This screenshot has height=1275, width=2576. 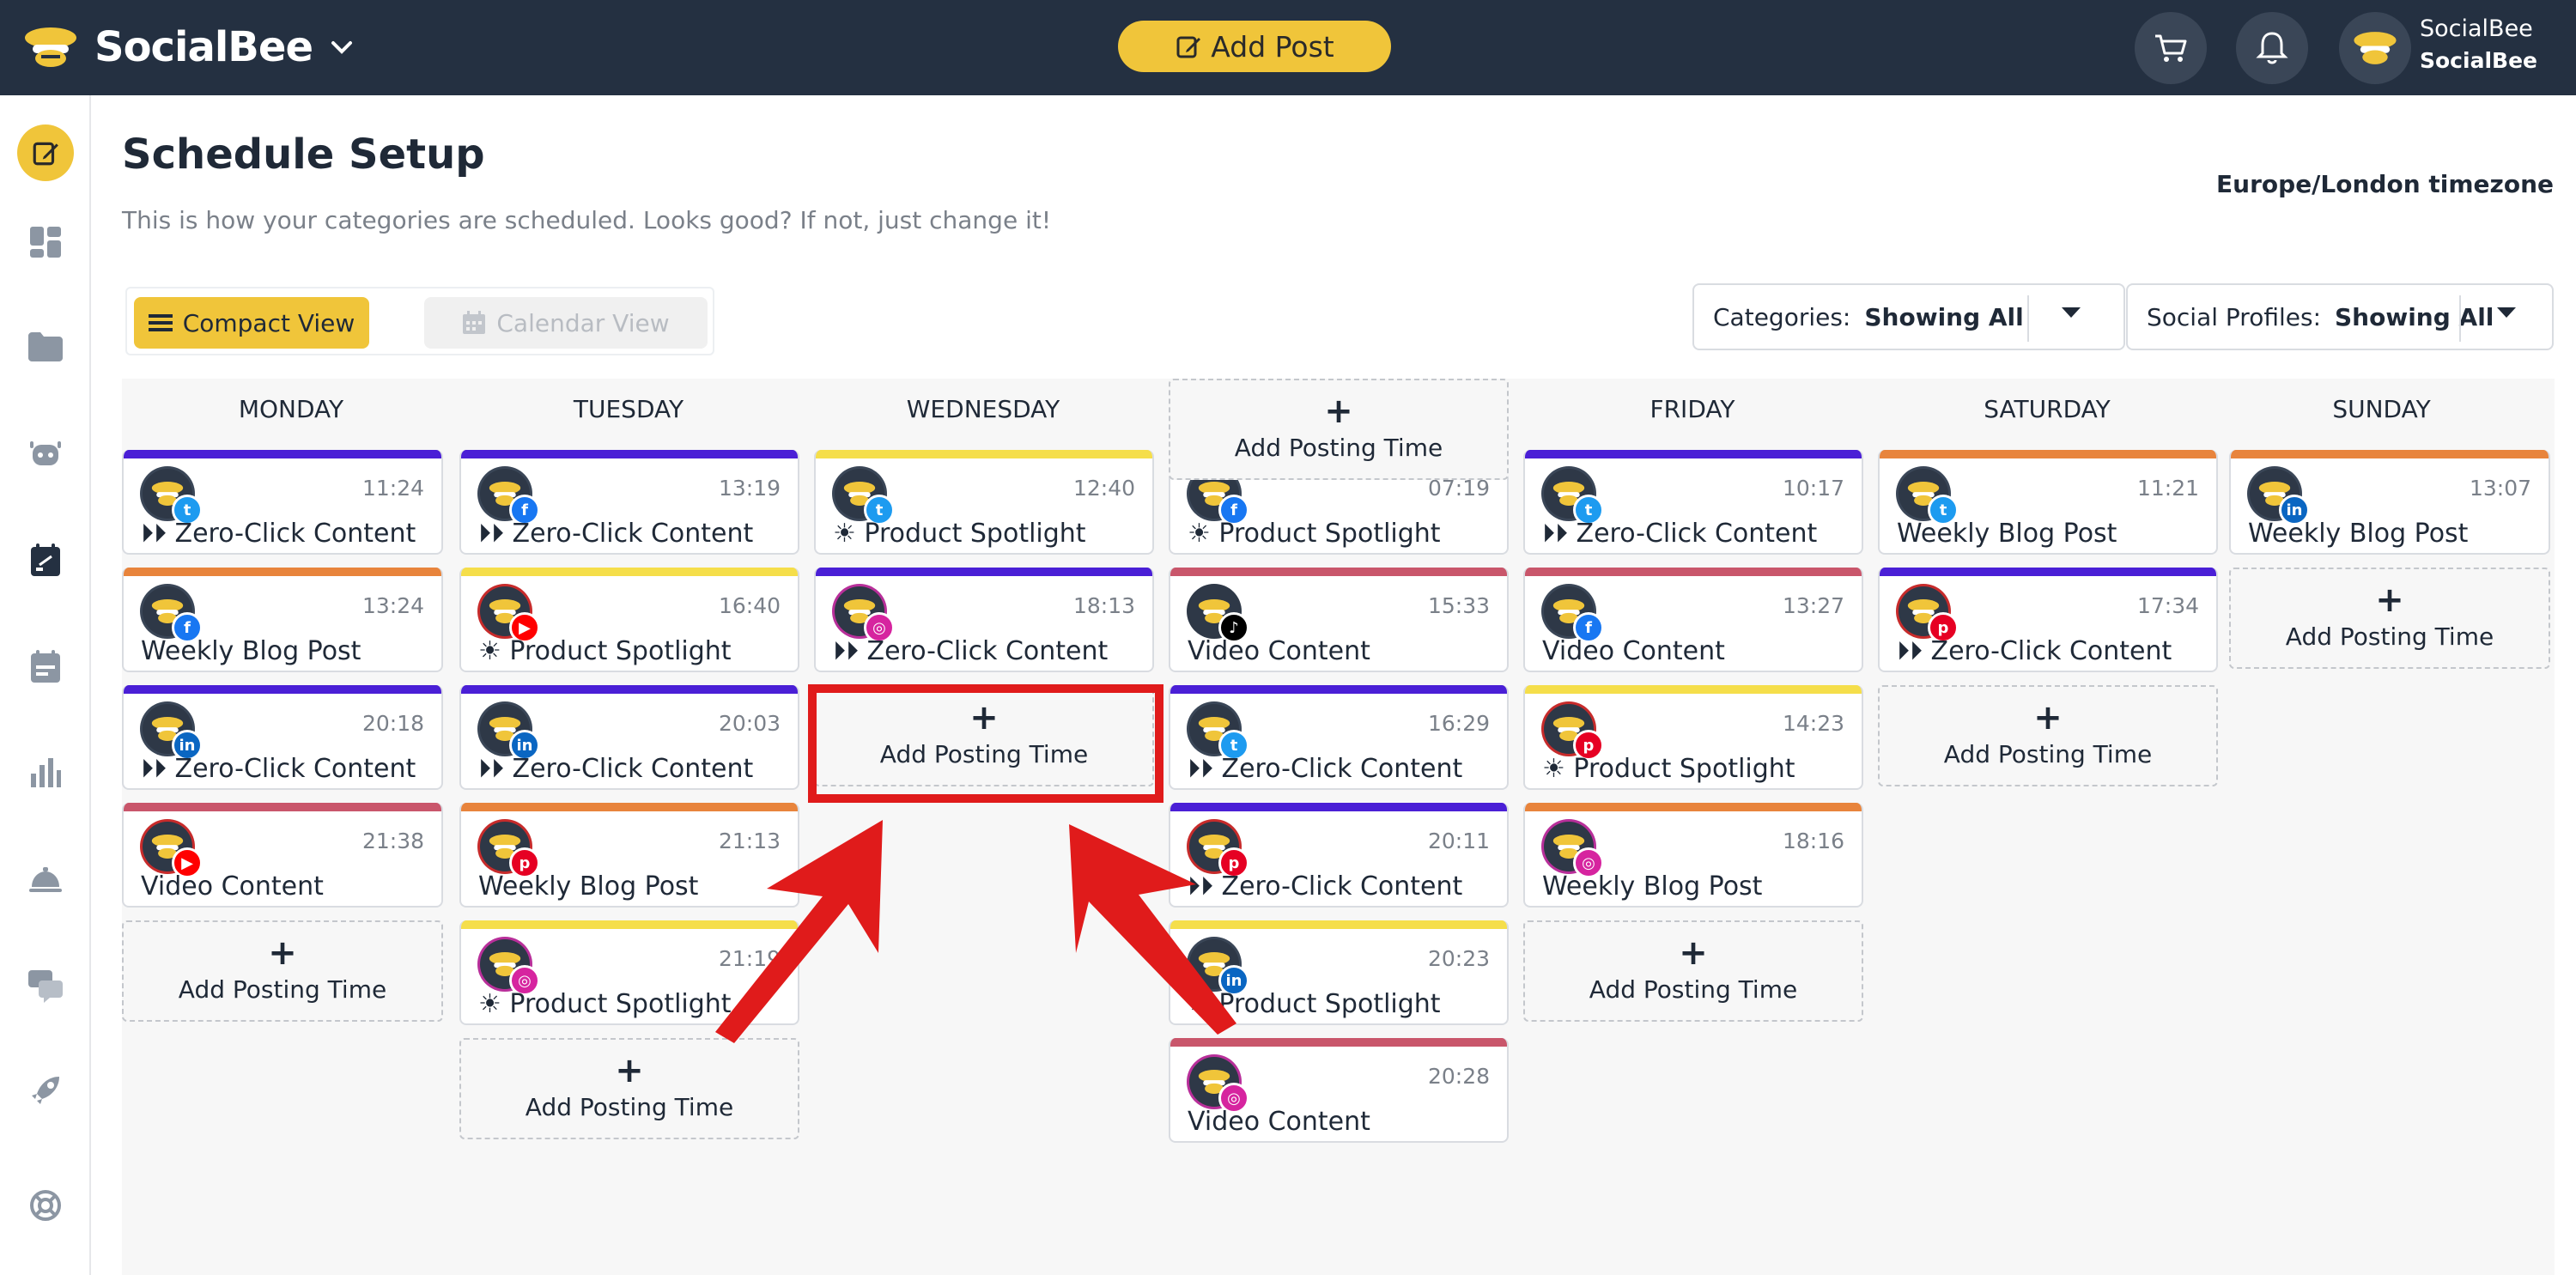 I want to click on arrow-right, so click(x=1152, y=930).